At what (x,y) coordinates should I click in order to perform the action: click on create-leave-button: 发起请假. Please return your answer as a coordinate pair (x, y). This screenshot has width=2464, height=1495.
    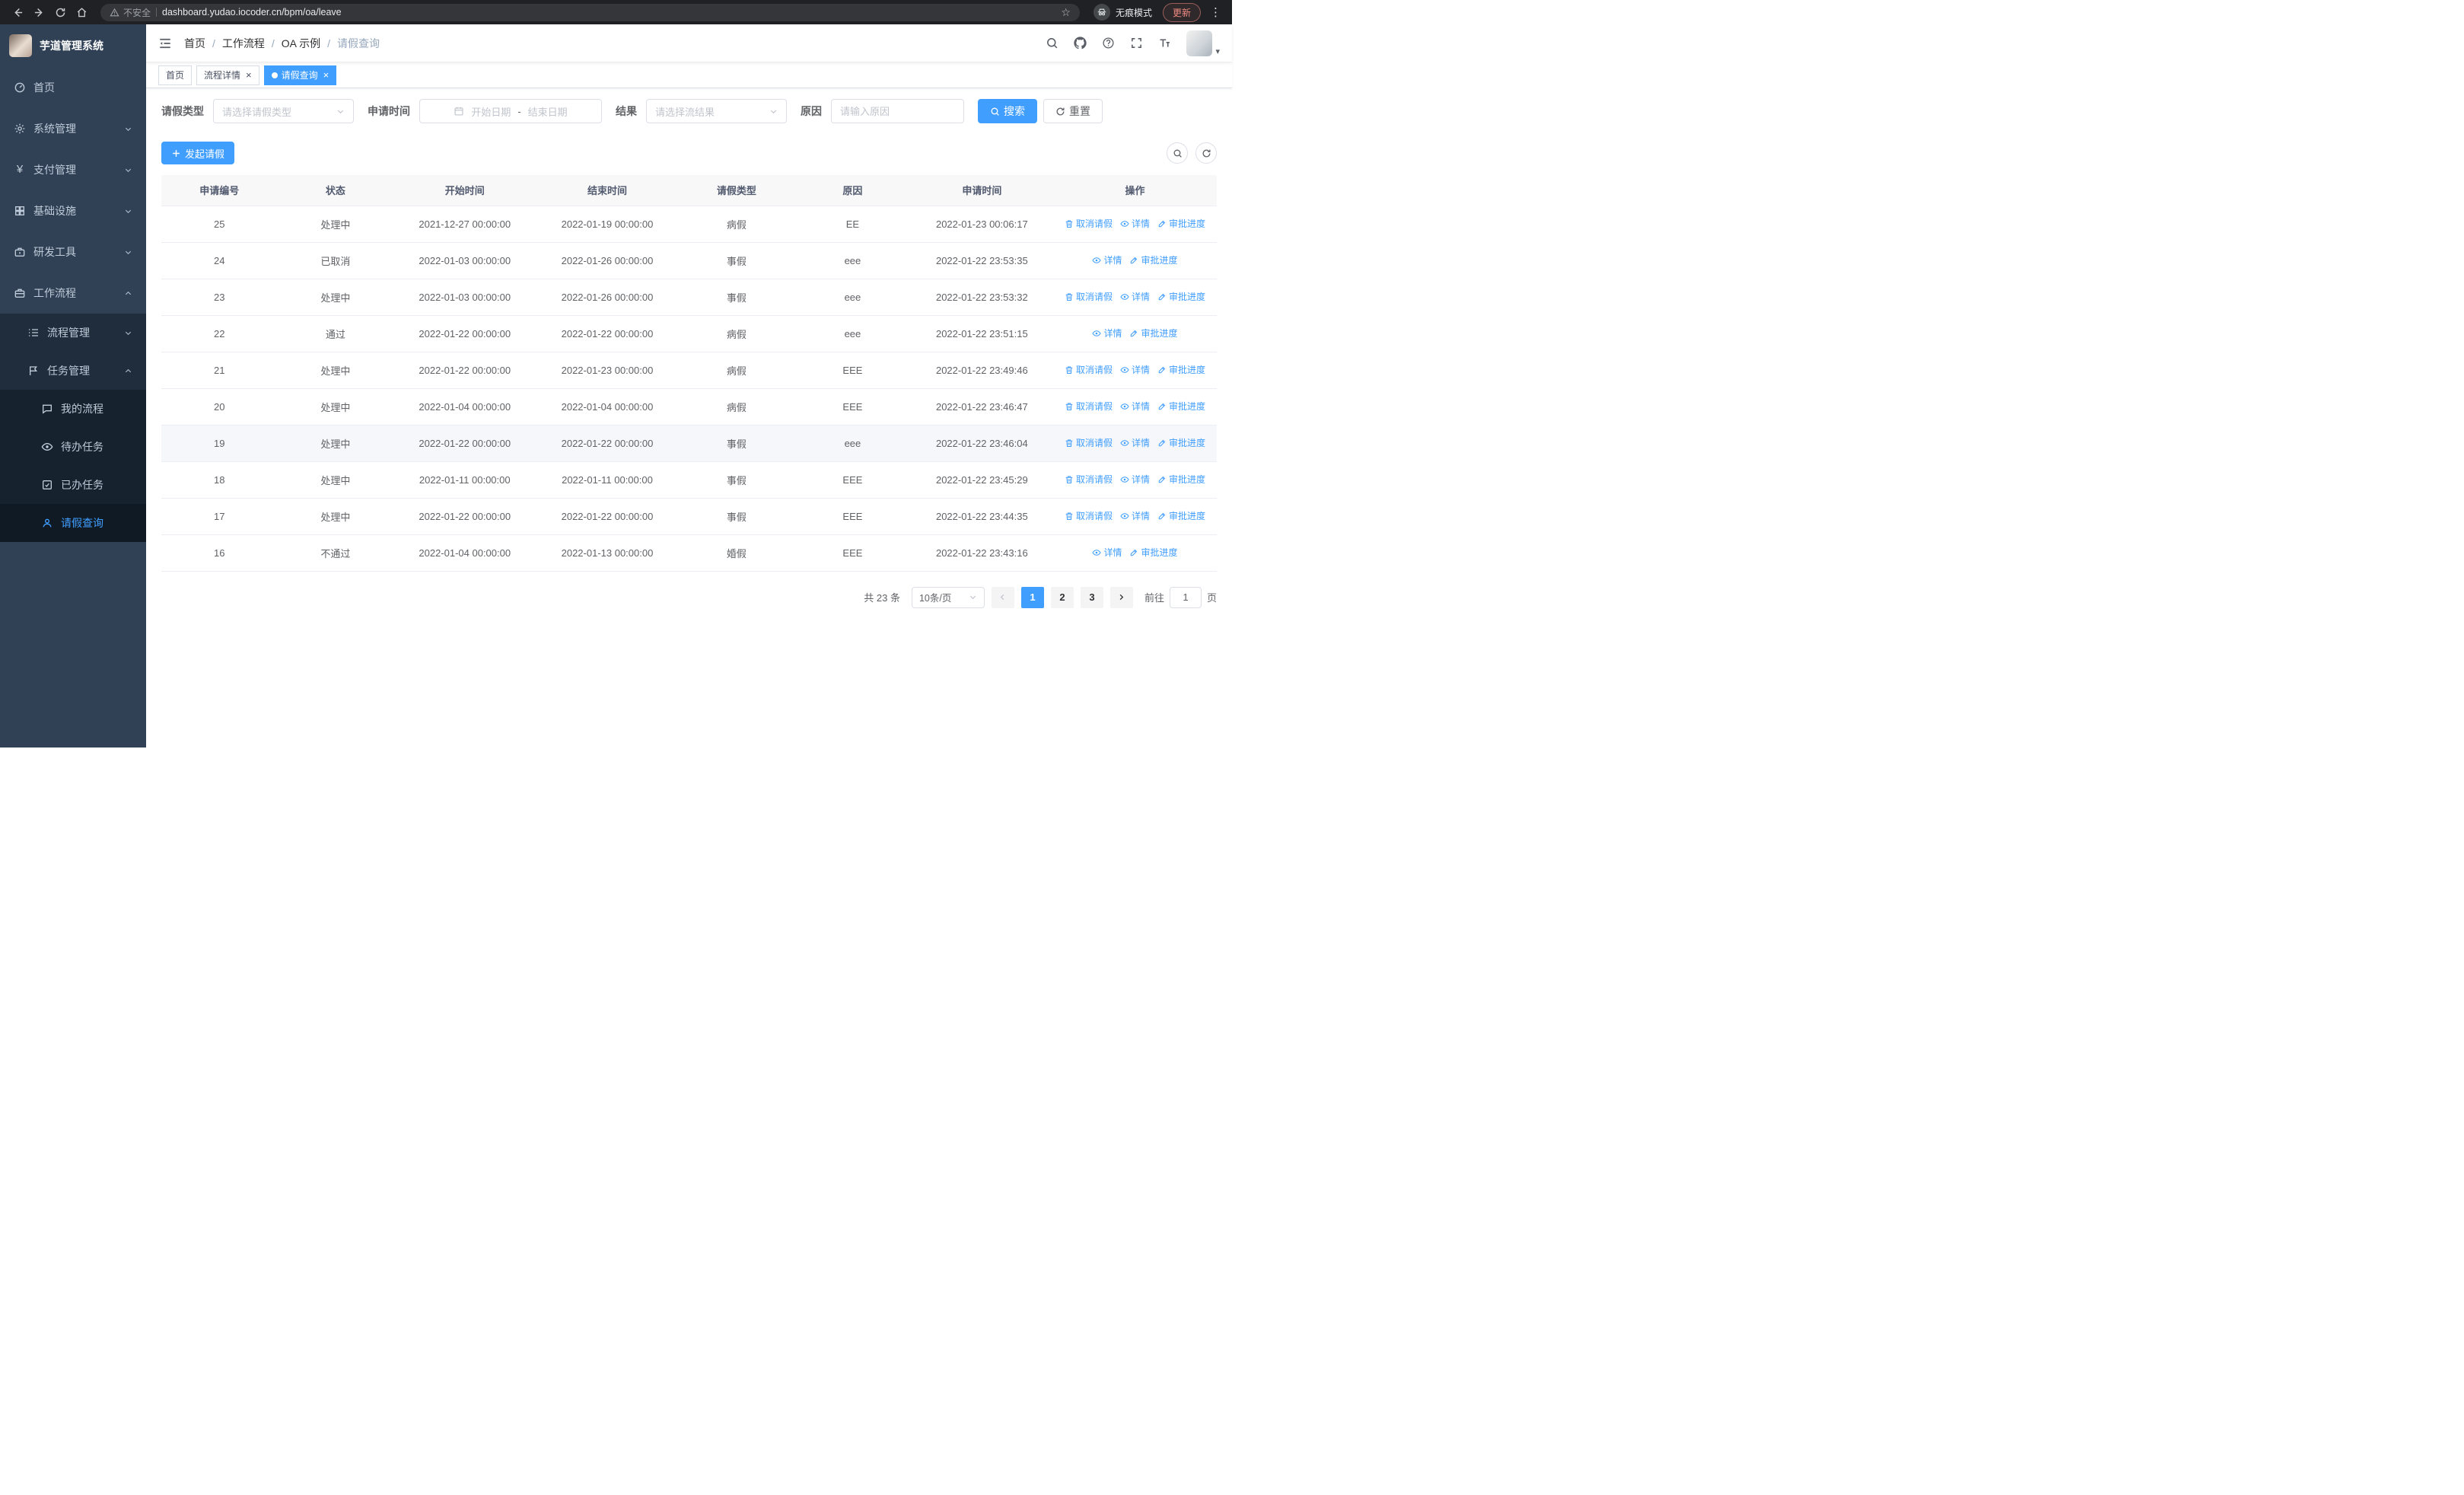
    Looking at the image, I should click on (198, 153).